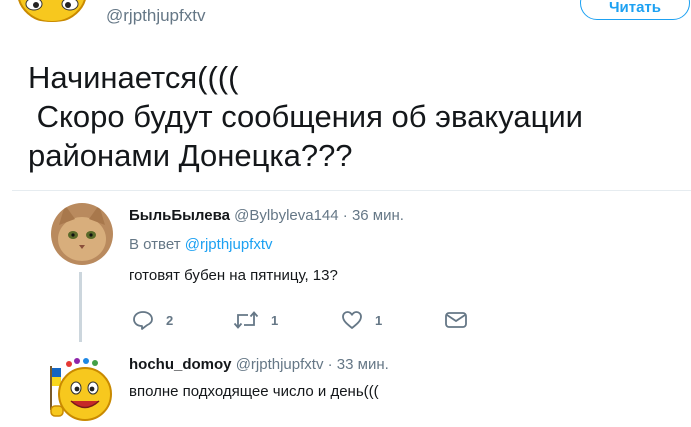  What do you see at coordinates (351, 190) in the screenshot?
I see `divider` at bounding box center [351, 190].